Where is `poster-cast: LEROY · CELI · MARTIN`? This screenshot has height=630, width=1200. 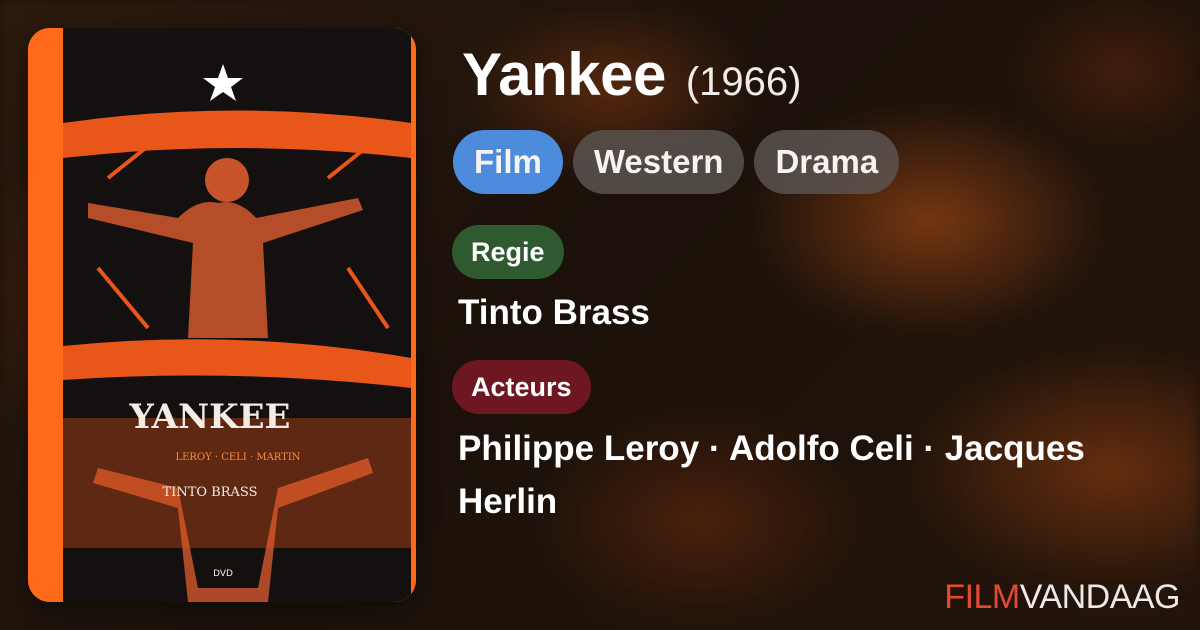
poster-cast: LEROY · CELI · MARTIN is located at coordinates (237, 457).